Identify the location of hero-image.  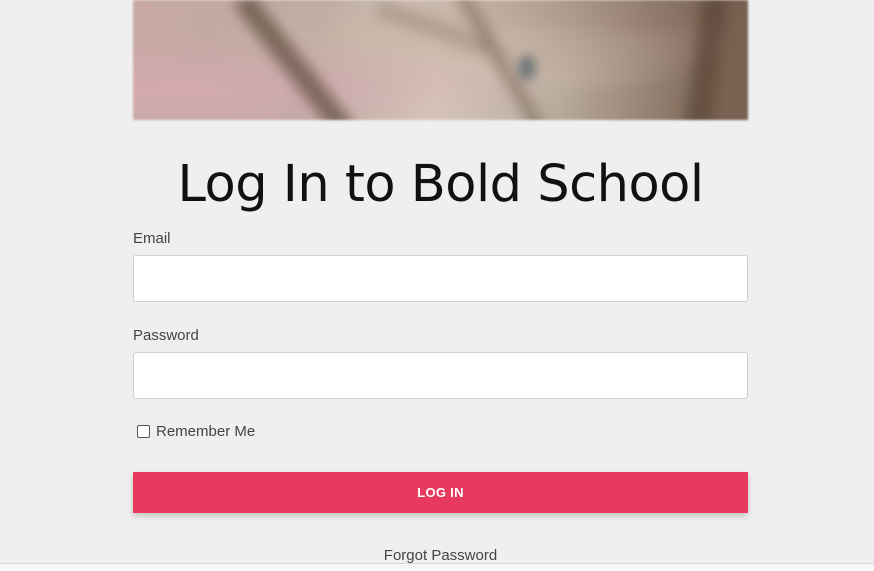
(440, 60).